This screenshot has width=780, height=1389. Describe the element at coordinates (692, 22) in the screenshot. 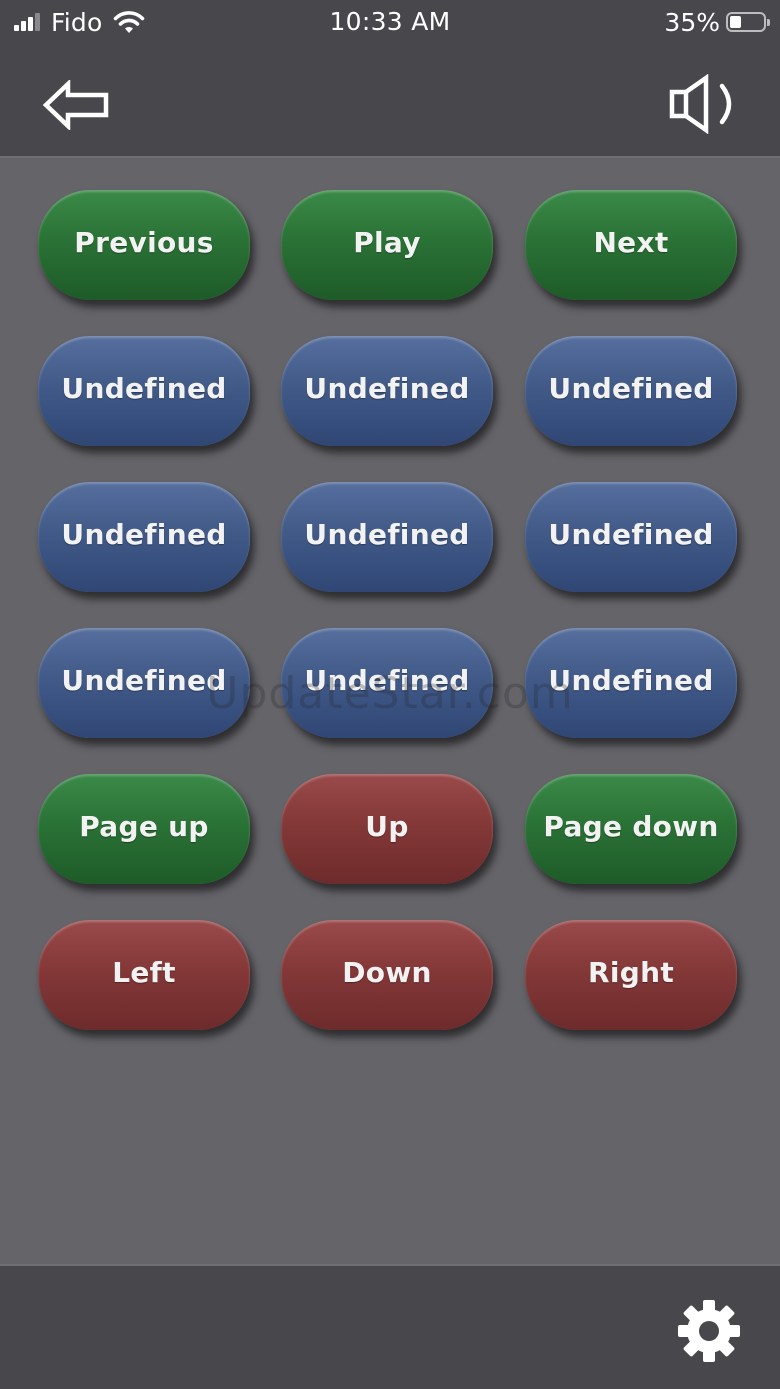

I see `battery-percent: 35%` at that location.